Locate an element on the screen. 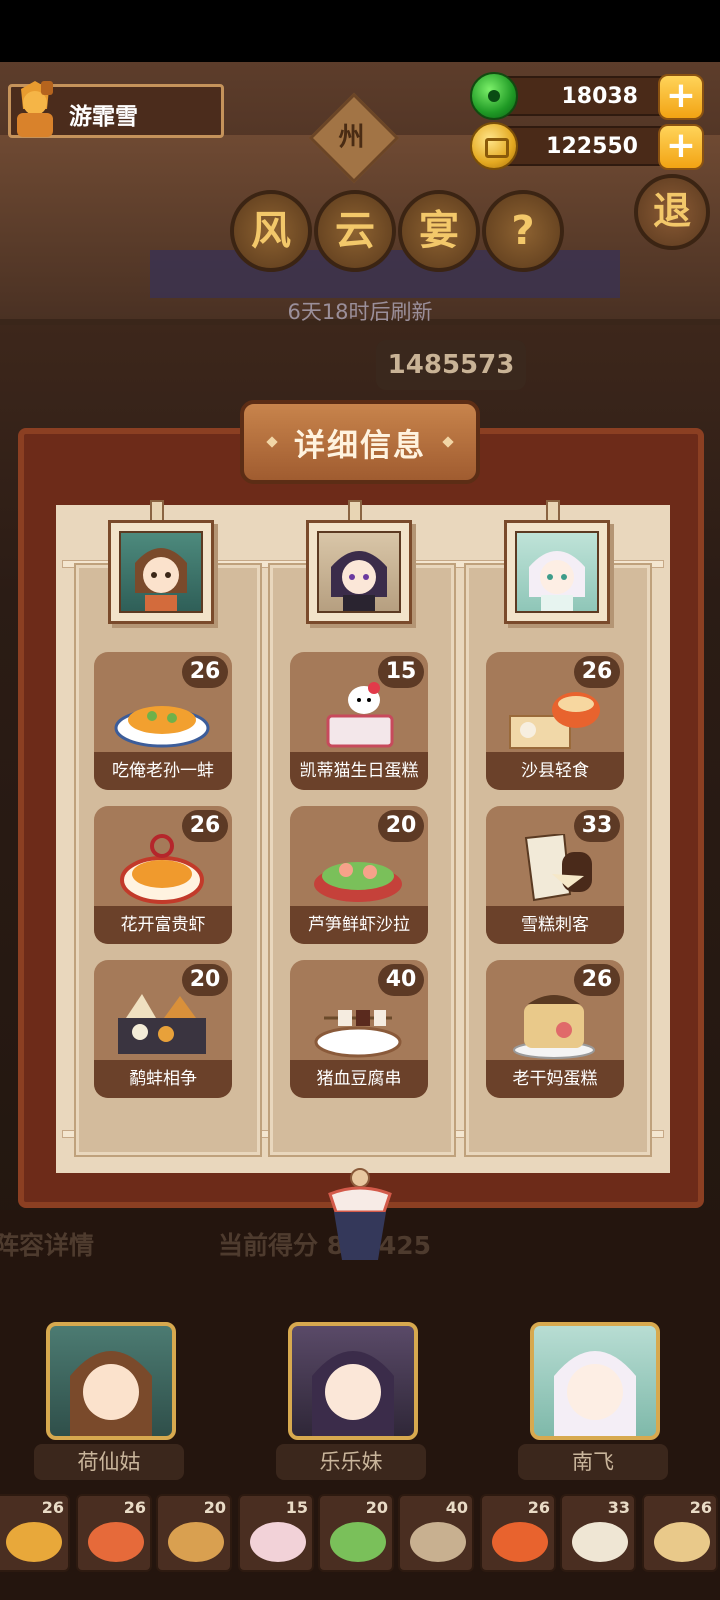 The width and height of the screenshot is (720, 1600). team-chef-2-icon is located at coordinates (353, 1393).